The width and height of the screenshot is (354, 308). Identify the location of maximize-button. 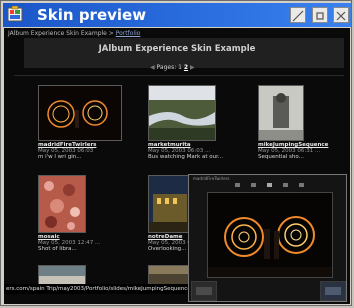
(320, 15).